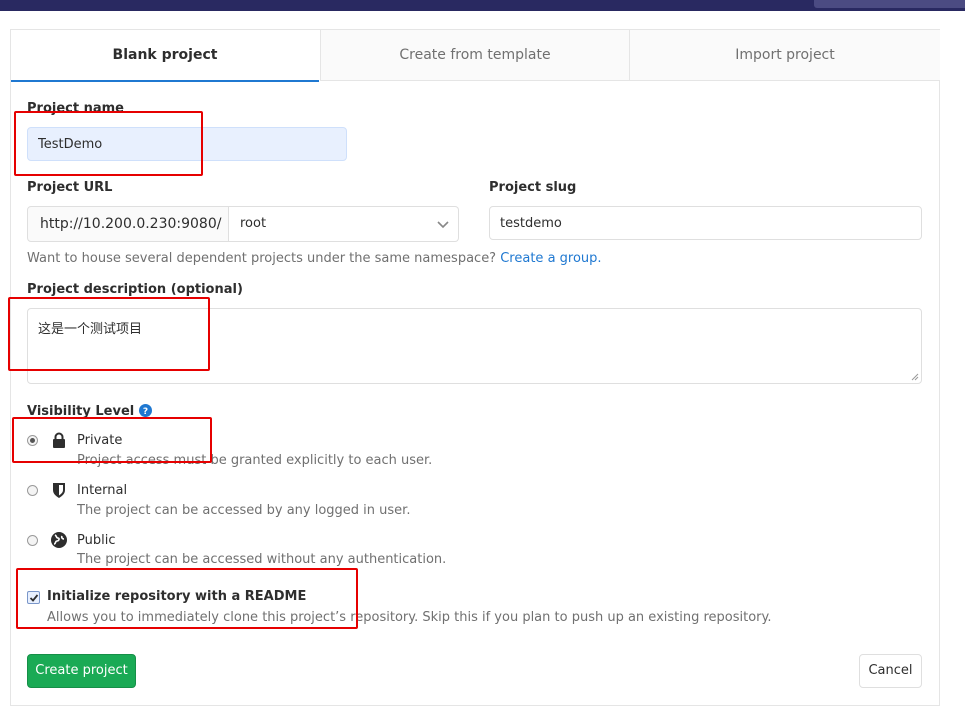  I want to click on project-slug-label: Project slug, so click(533, 187).